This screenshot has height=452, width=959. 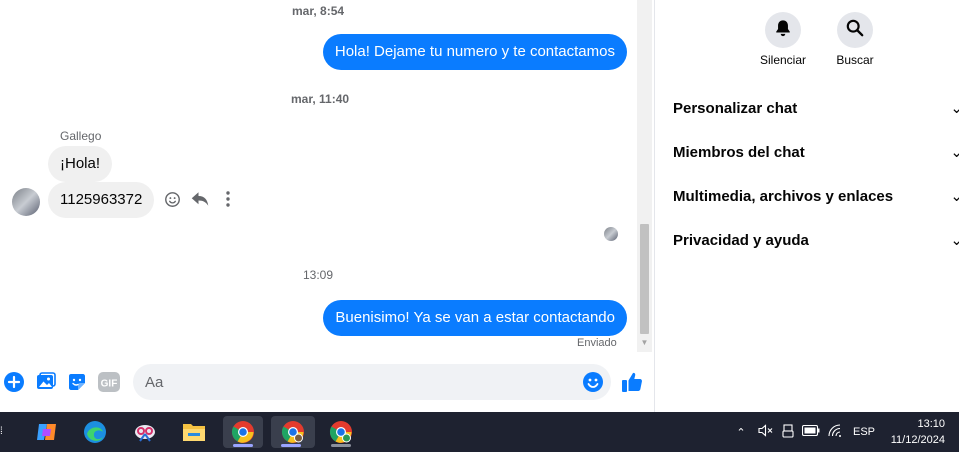 I want to click on timestamp: mar, 8:54, so click(x=318, y=11).